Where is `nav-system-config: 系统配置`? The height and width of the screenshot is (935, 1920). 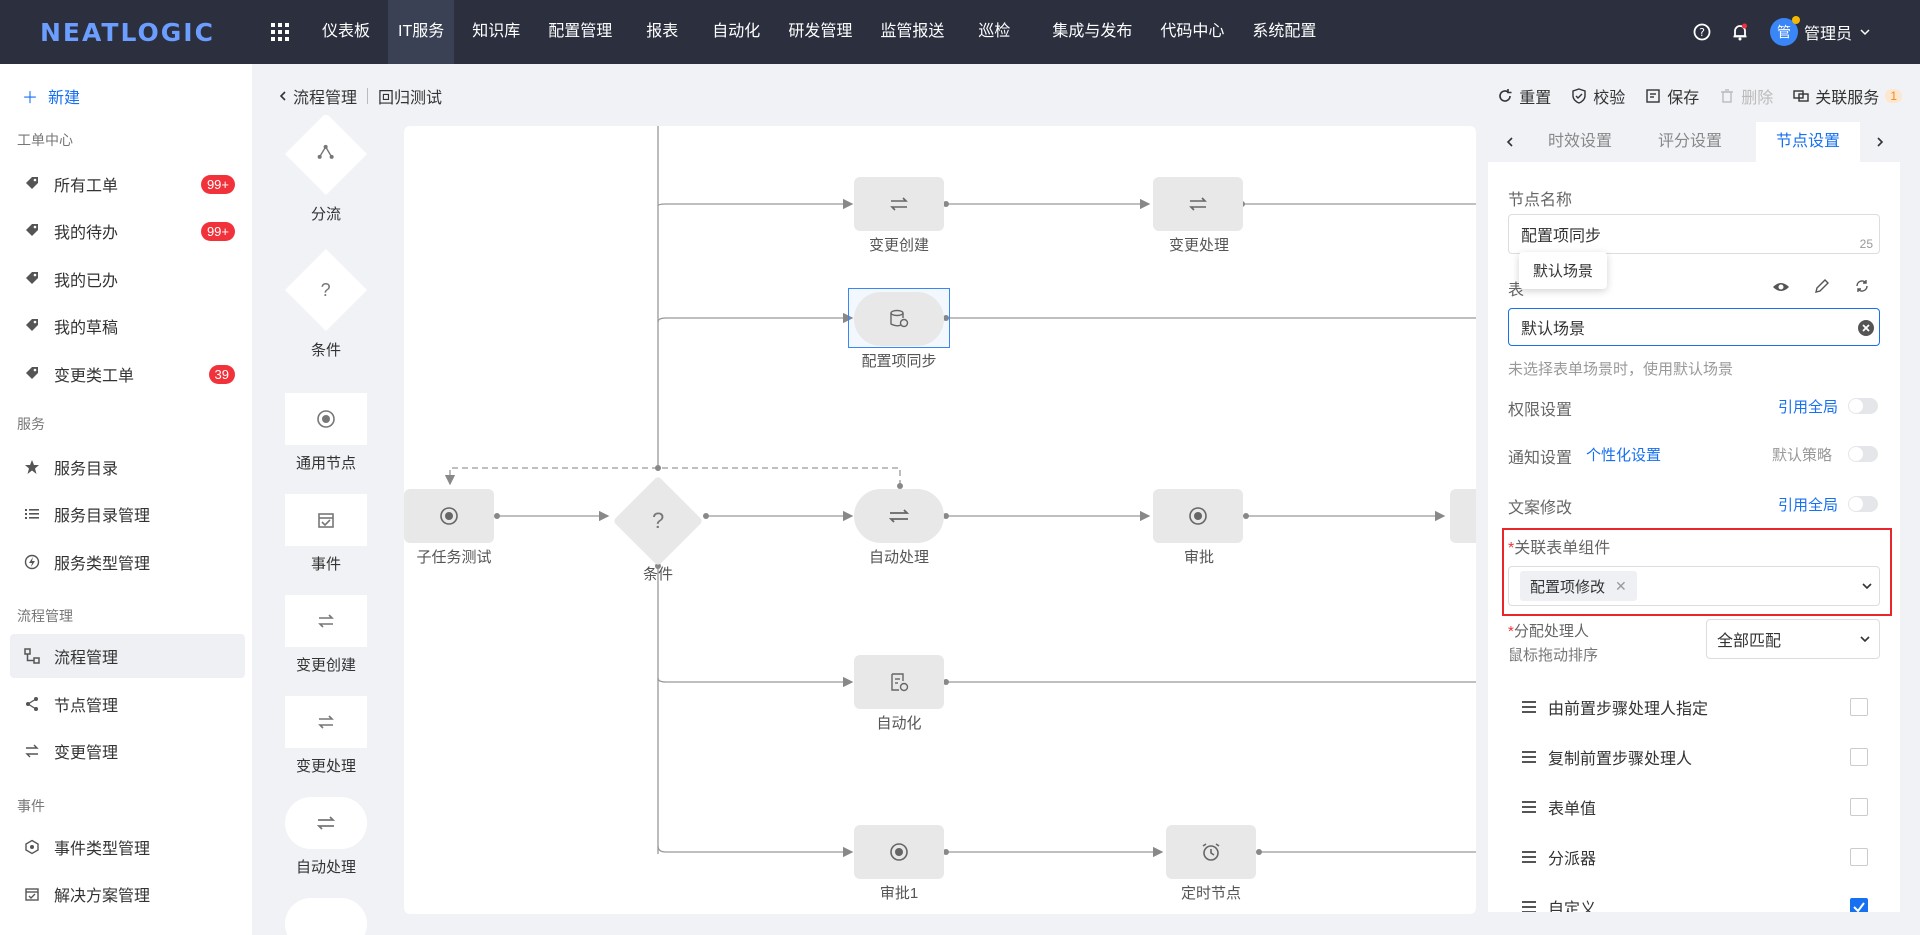
nav-system-config: 系统配置 is located at coordinates (1284, 32).